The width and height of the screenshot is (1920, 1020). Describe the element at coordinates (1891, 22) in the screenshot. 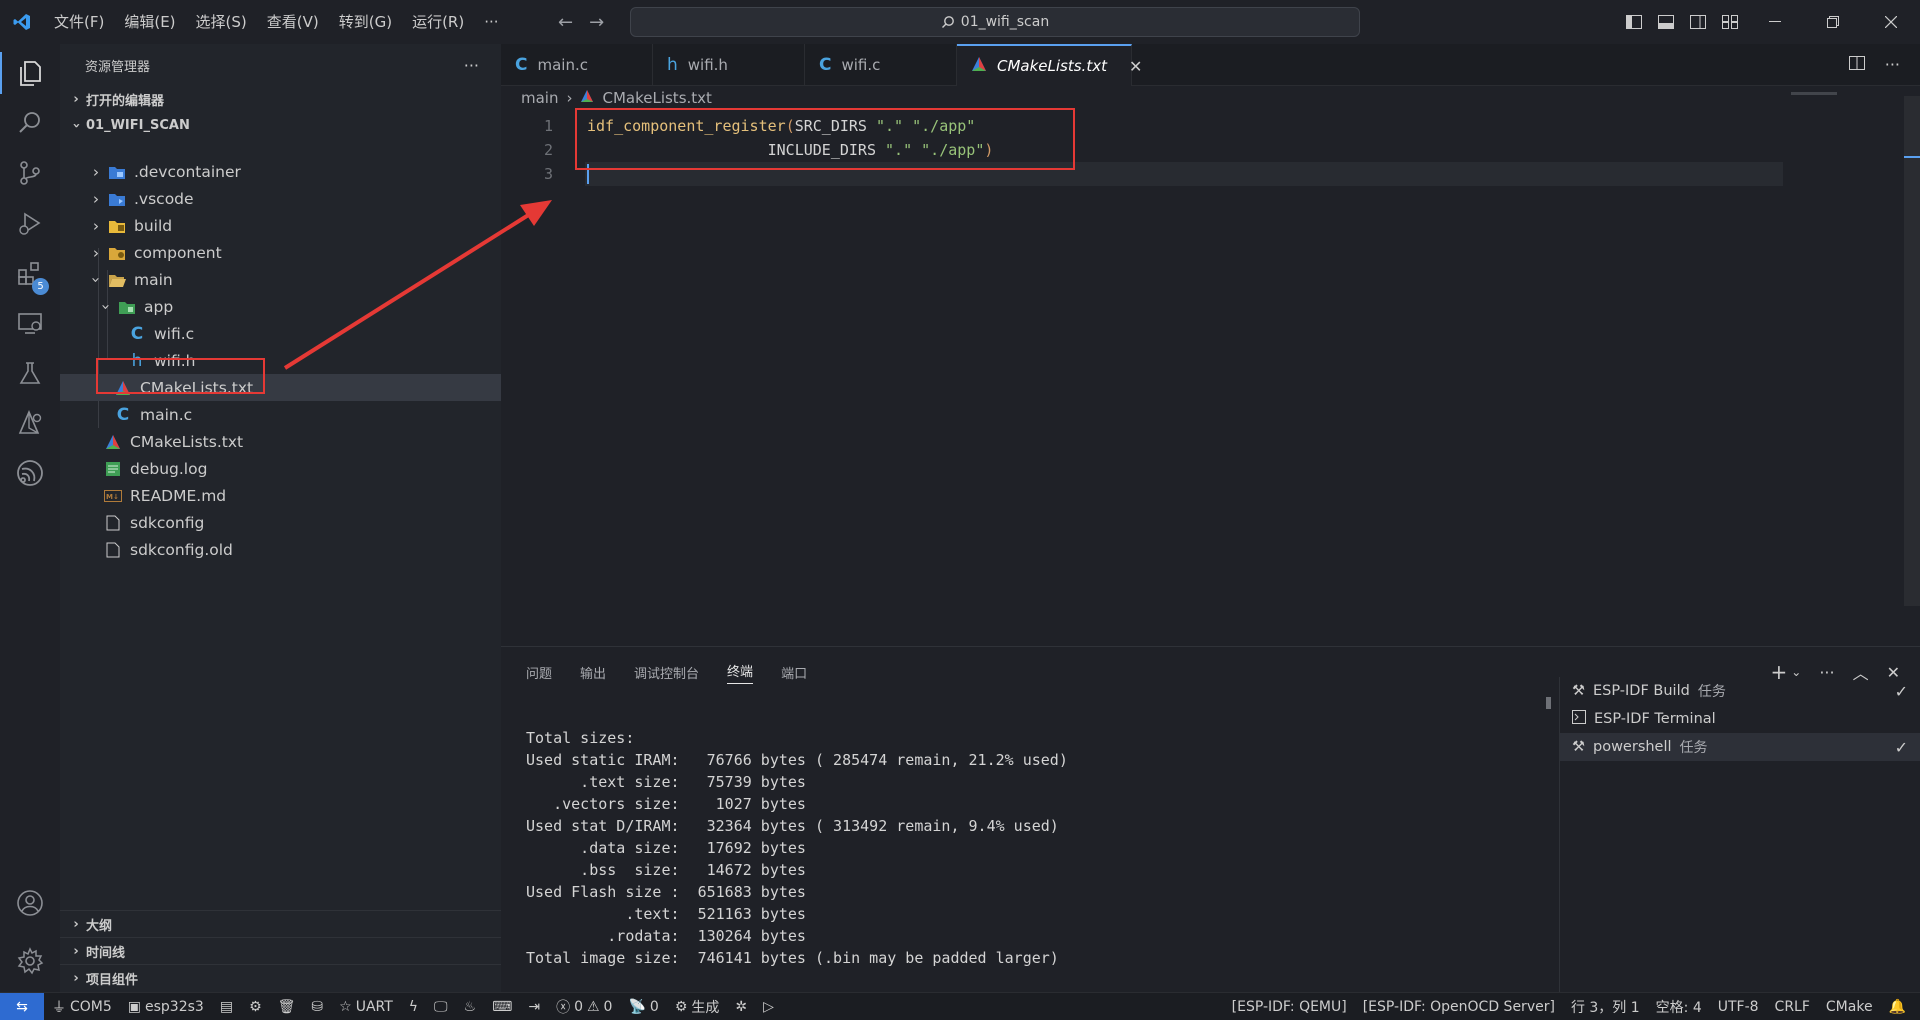

I see `close-window-icon` at that location.